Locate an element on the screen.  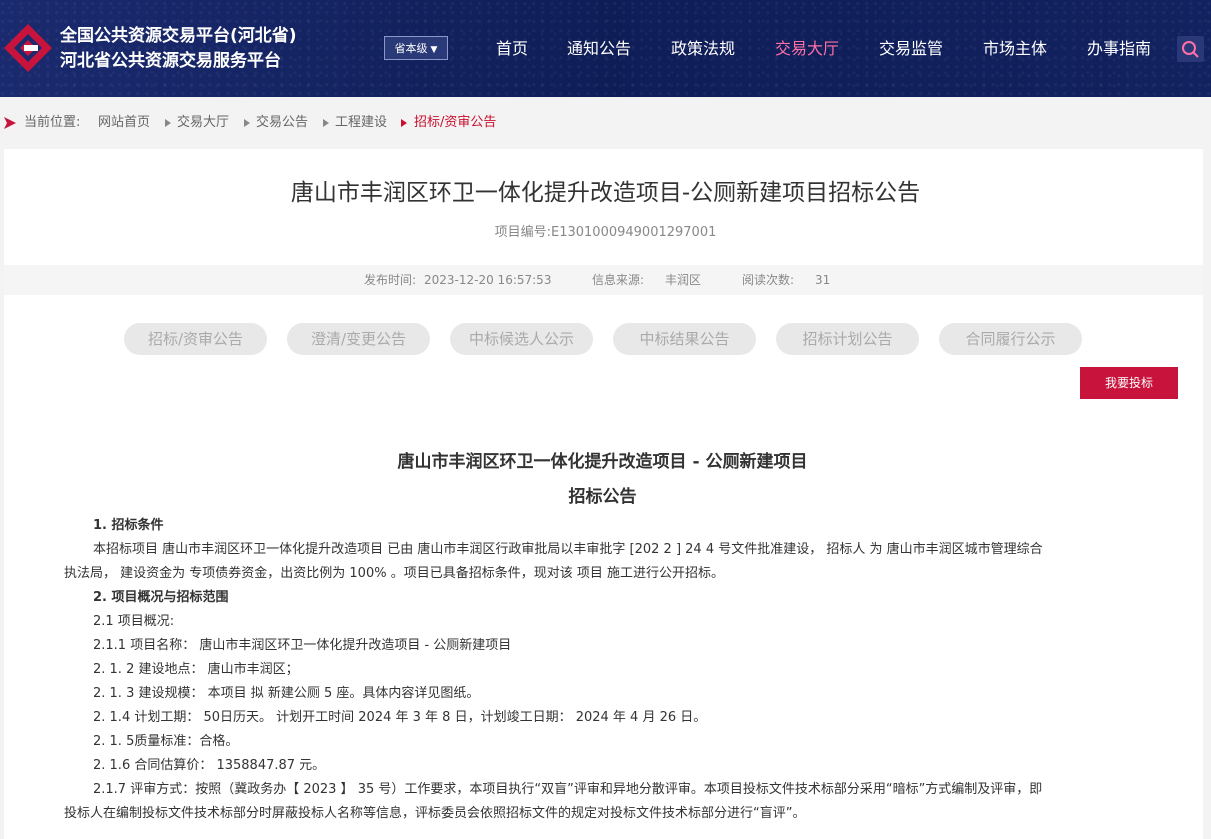
tab-contract-publicity: 合同履行公示 is located at coordinates (1010, 339).